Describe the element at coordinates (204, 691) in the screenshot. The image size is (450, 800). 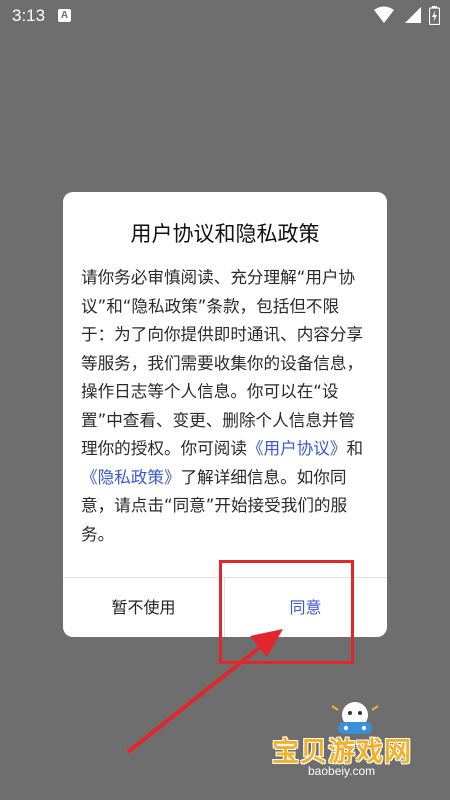
I see `pointer-arrow-icon` at that location.